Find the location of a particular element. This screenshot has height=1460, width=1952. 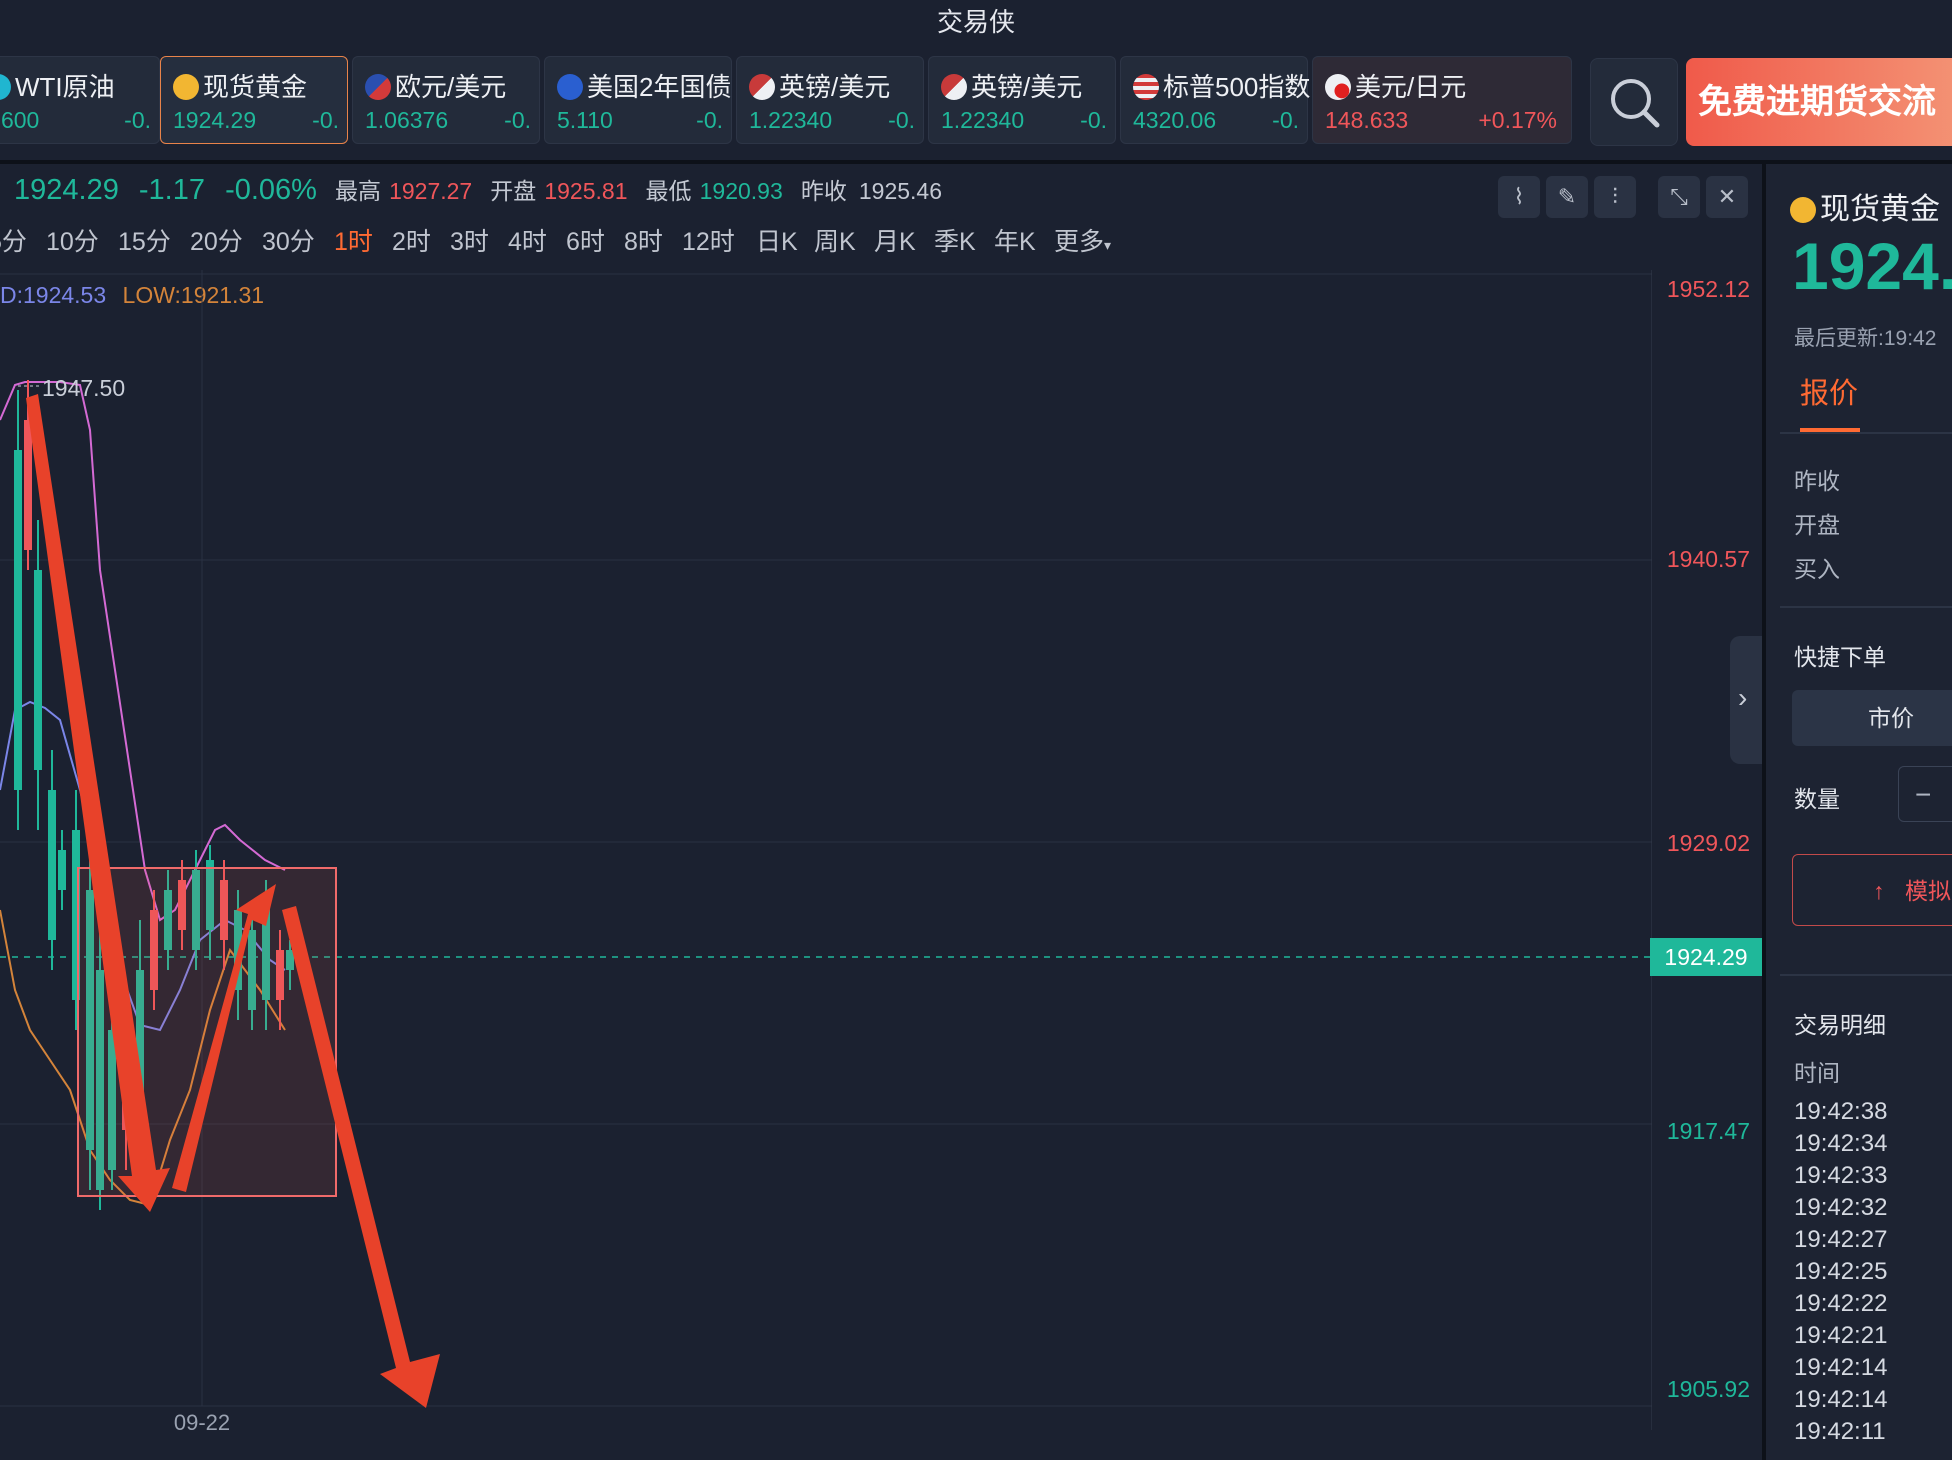

promo-text: 免费进期货交流 is located at coordinates (1817, 102).